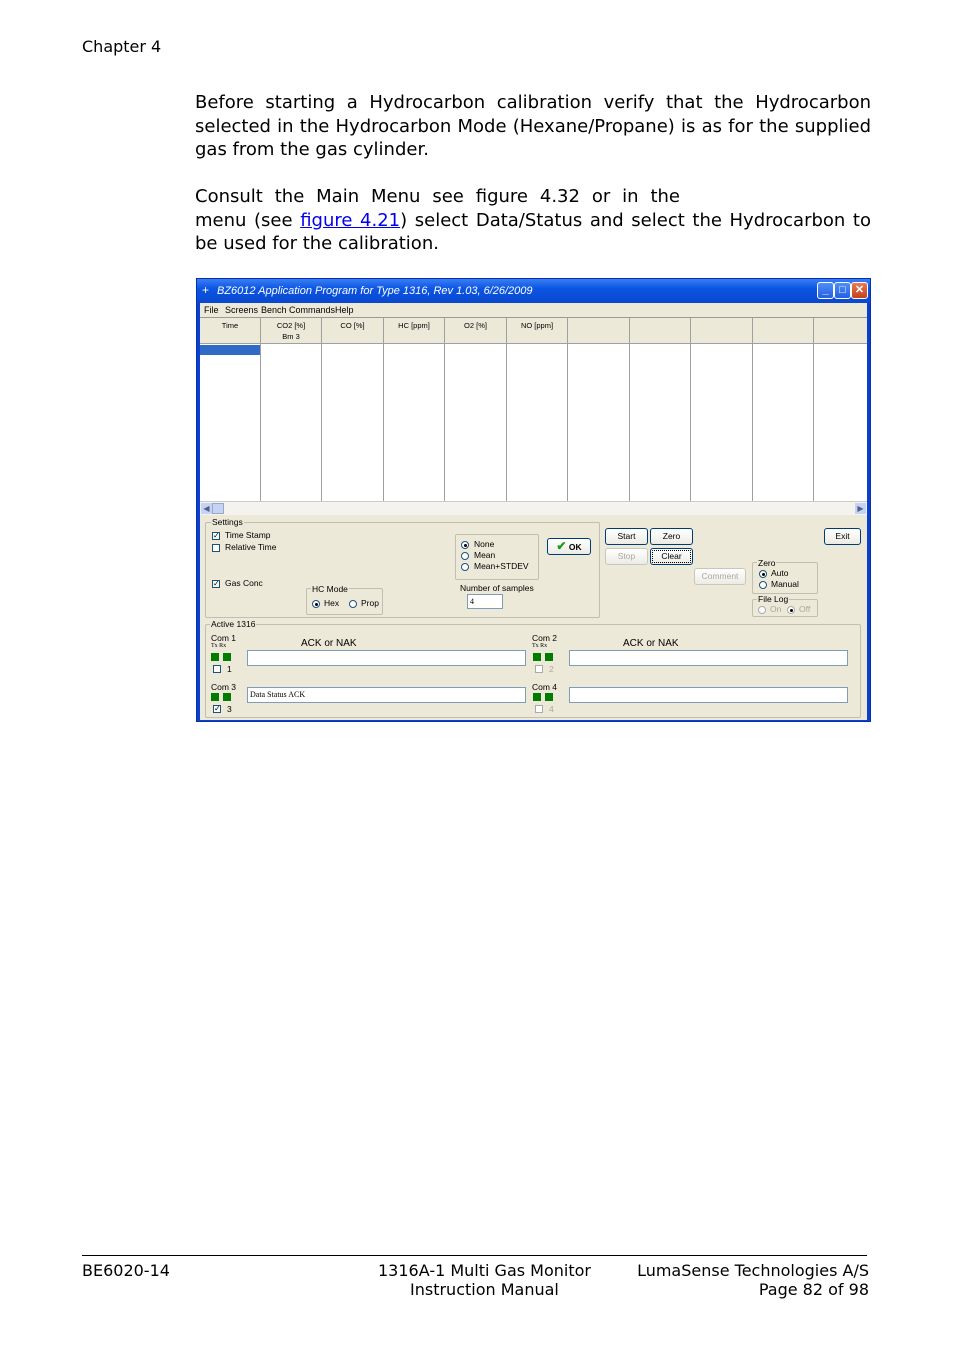 The height and width of the screenshot is (1350, 954). I want to click on gas-conc-label: Gas Conc, so click(244, 583).